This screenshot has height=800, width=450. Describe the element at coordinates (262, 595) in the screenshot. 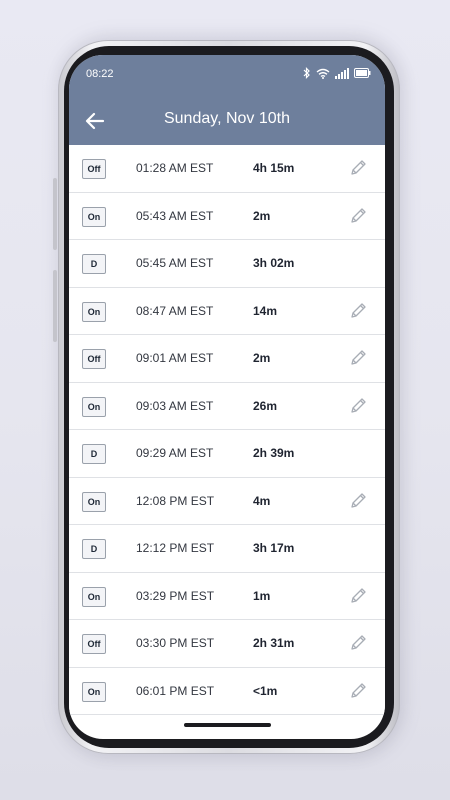

I see `event-duration: 1m` at that location.